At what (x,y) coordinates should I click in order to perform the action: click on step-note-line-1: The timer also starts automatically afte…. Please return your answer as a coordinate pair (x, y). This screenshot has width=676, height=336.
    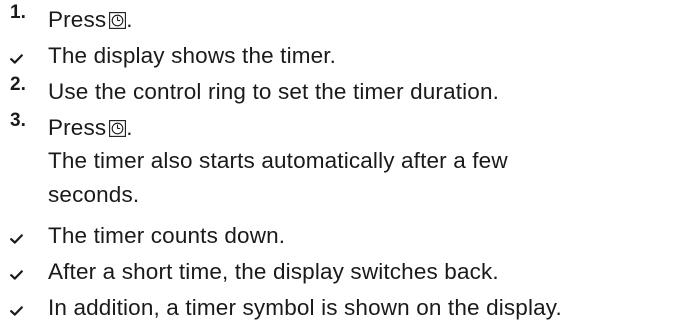
    Looking at the image, I should click on (278, 160).